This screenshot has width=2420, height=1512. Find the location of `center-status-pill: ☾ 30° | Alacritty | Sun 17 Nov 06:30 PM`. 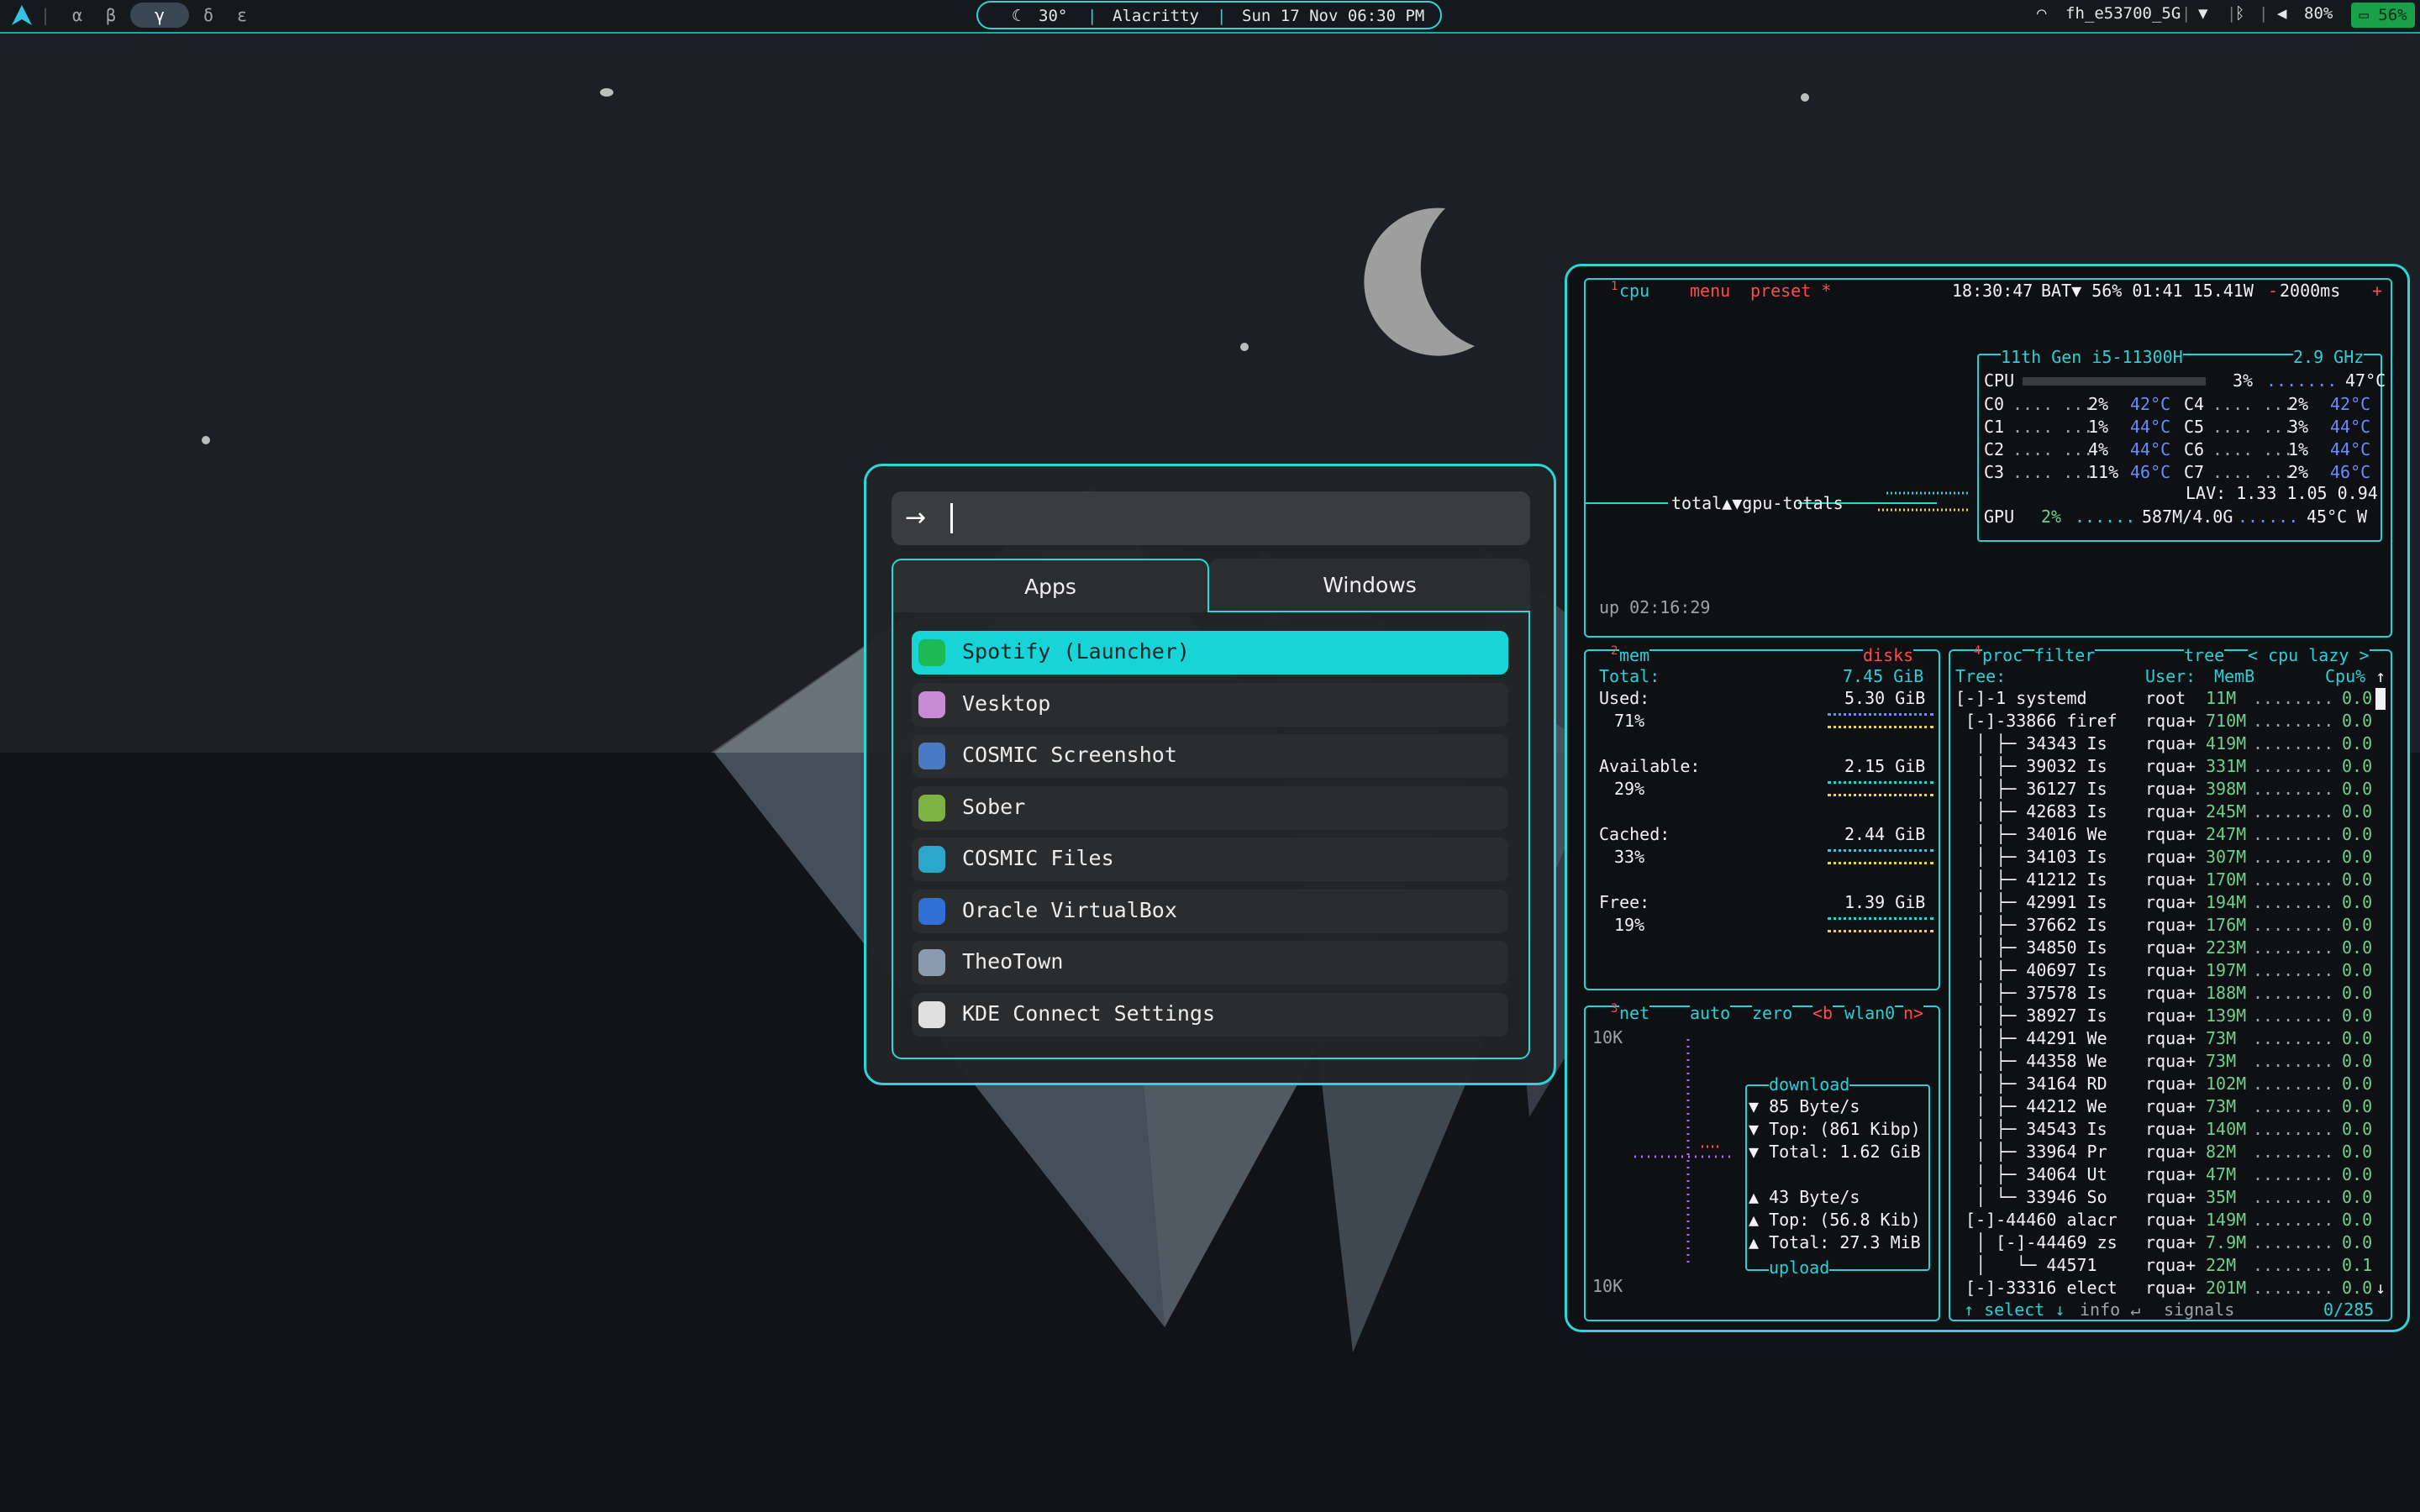

center-status-pill: ☾ 30° | Alacritty | Sun 17 Nov 06:30 PM is located at coordinates (1209, 15).